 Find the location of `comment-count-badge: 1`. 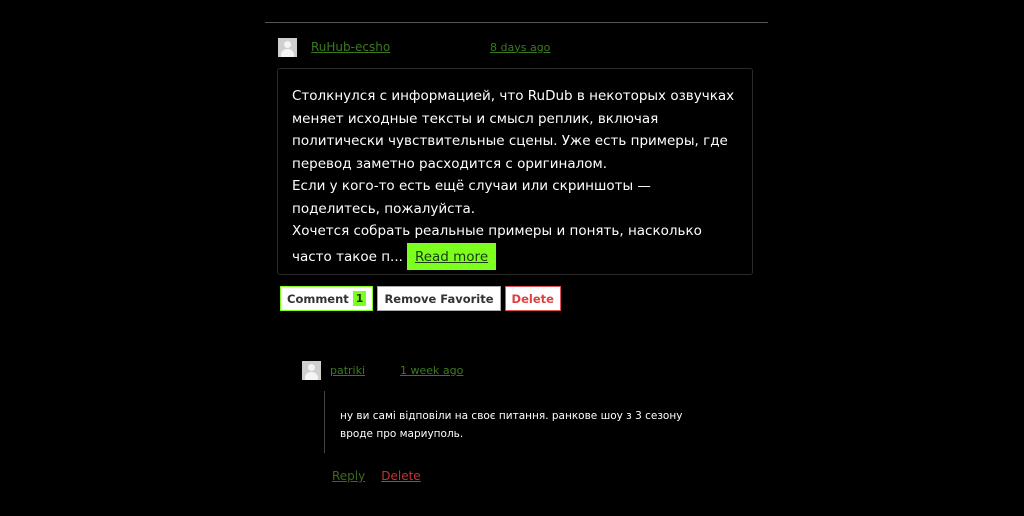

comment-count-badge: 1 is located at coordinates (359, 298).